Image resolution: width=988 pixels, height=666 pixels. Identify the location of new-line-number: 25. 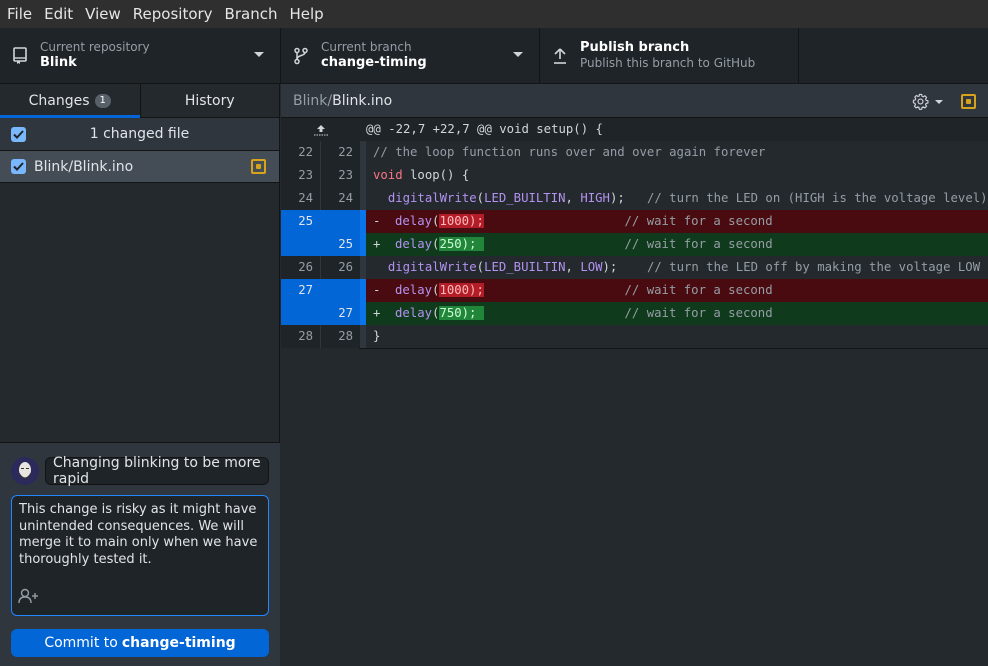
(340, 244).